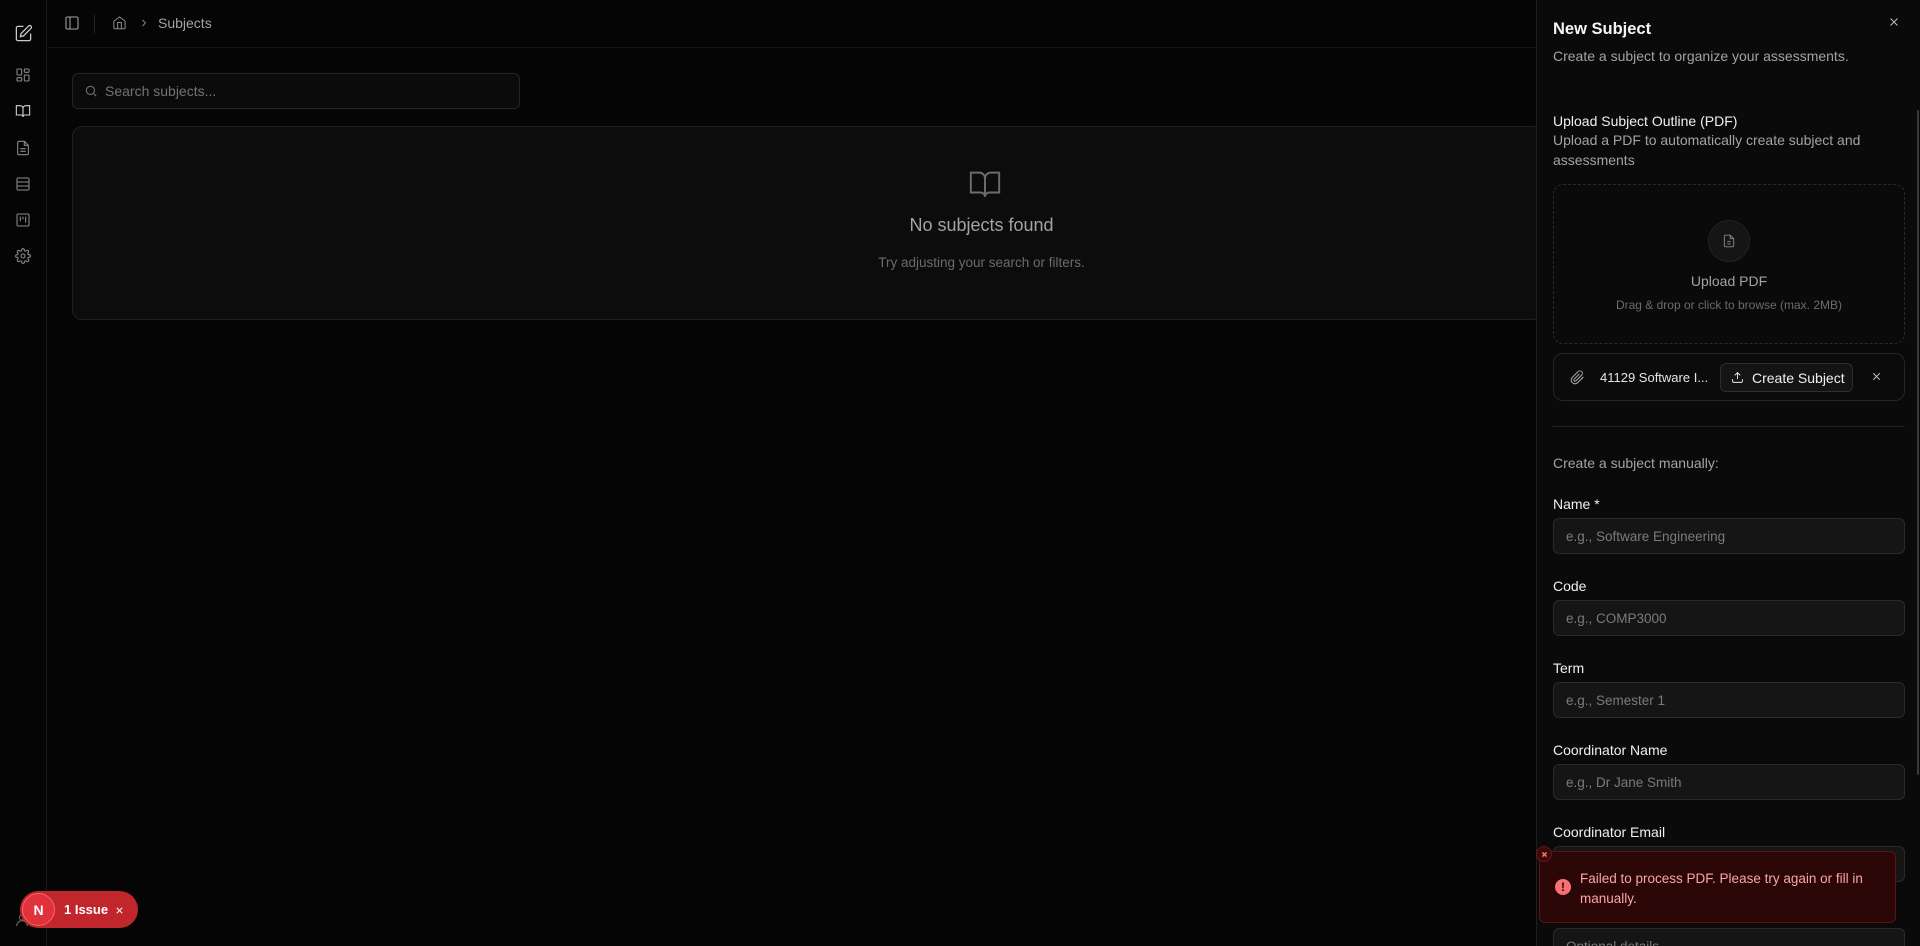  I want to click on table-icon, so click(23, 184).